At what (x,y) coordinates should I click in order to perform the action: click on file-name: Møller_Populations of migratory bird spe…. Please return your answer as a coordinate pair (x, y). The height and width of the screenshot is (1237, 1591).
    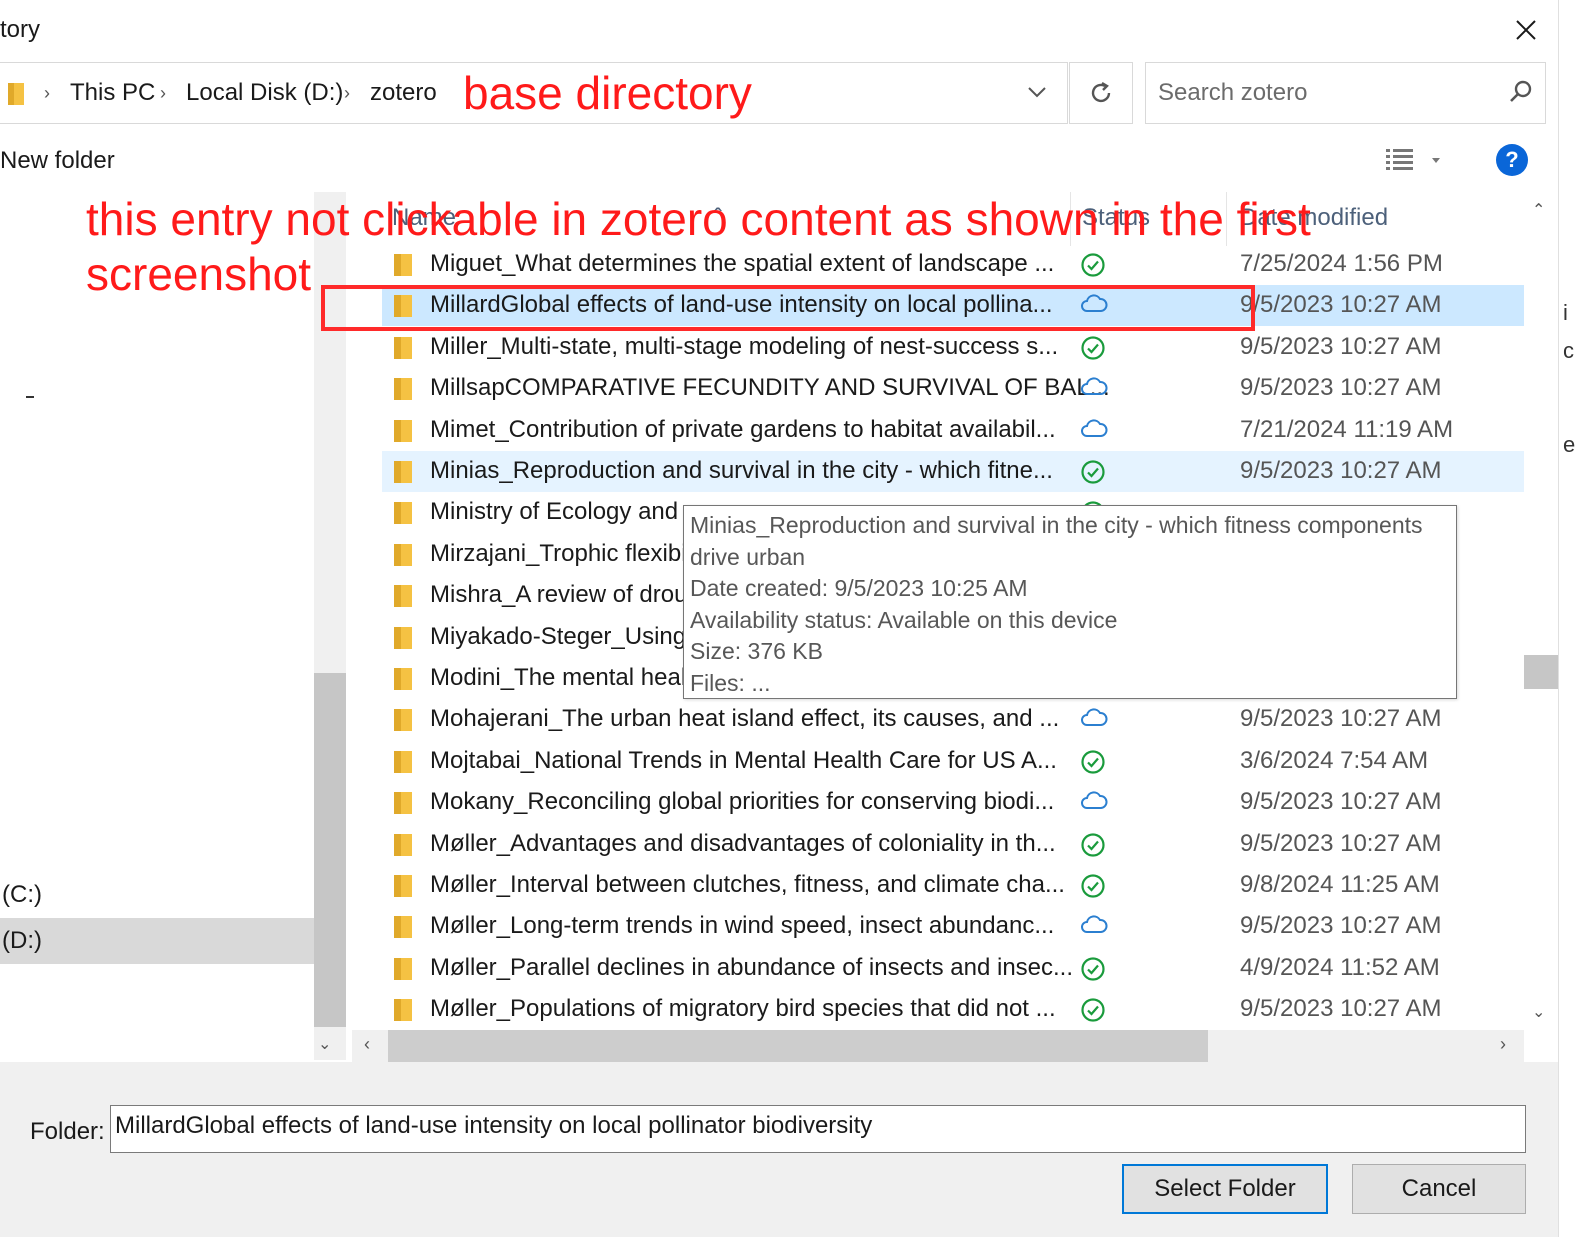
    Looking at the image, I should click on (743, 1009).